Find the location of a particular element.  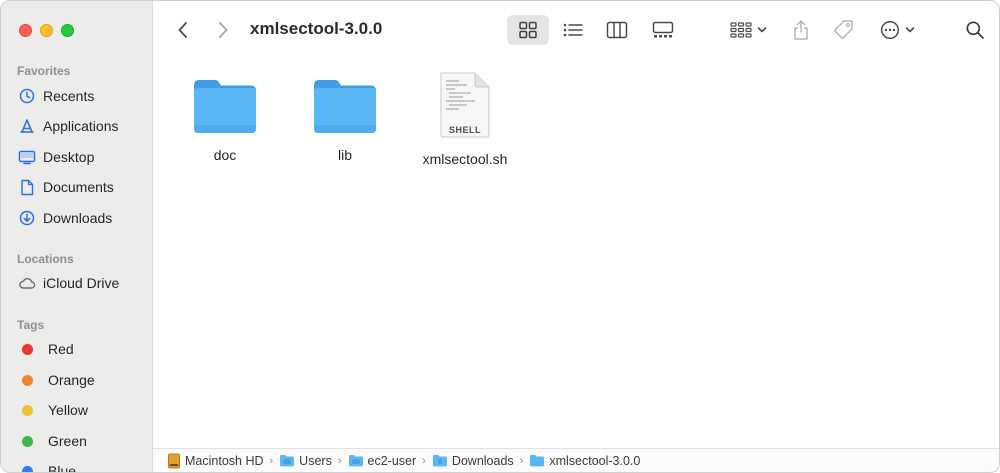

icon-view-button is located at coordinates (528, 30).